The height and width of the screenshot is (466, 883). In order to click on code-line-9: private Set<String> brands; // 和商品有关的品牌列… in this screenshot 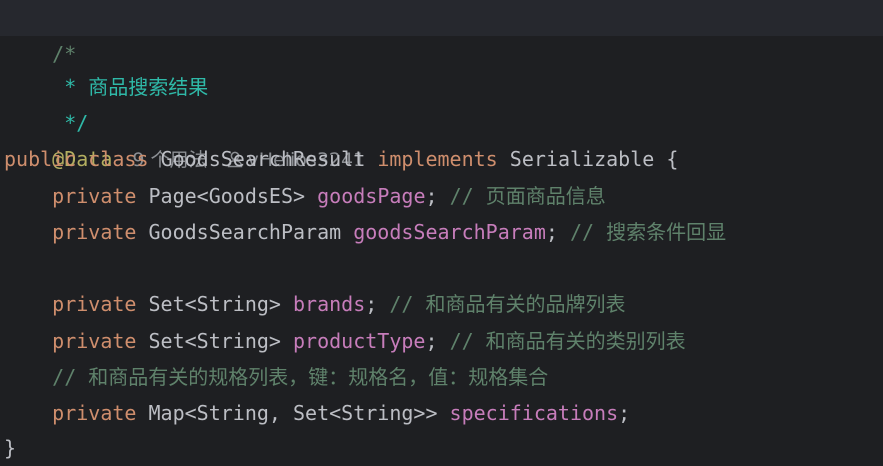, I will do `click(314, 304)`.